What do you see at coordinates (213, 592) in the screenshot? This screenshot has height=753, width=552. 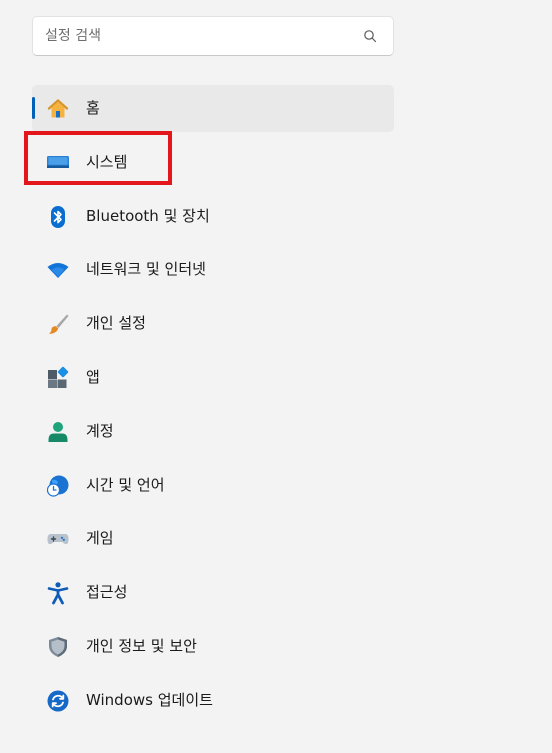 I see `nav-item-accessibility: 접근성` at bounding box center [213, 592].